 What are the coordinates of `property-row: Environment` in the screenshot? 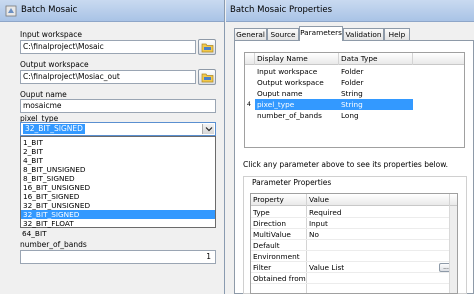 It's located at (354, 256).